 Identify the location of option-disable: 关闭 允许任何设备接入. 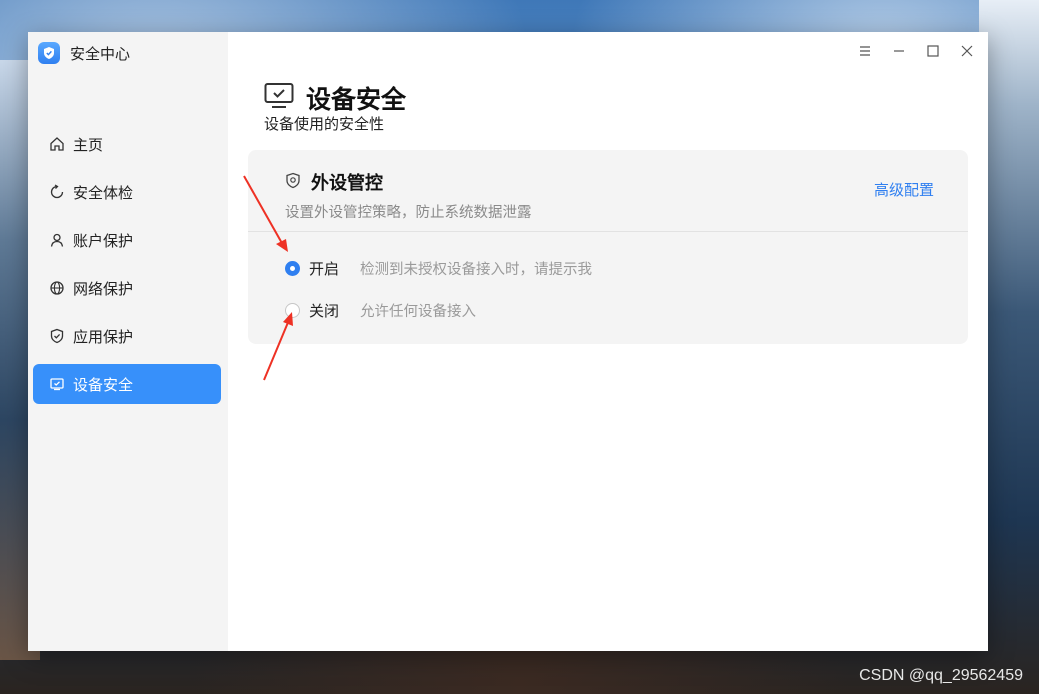
(380, 310).